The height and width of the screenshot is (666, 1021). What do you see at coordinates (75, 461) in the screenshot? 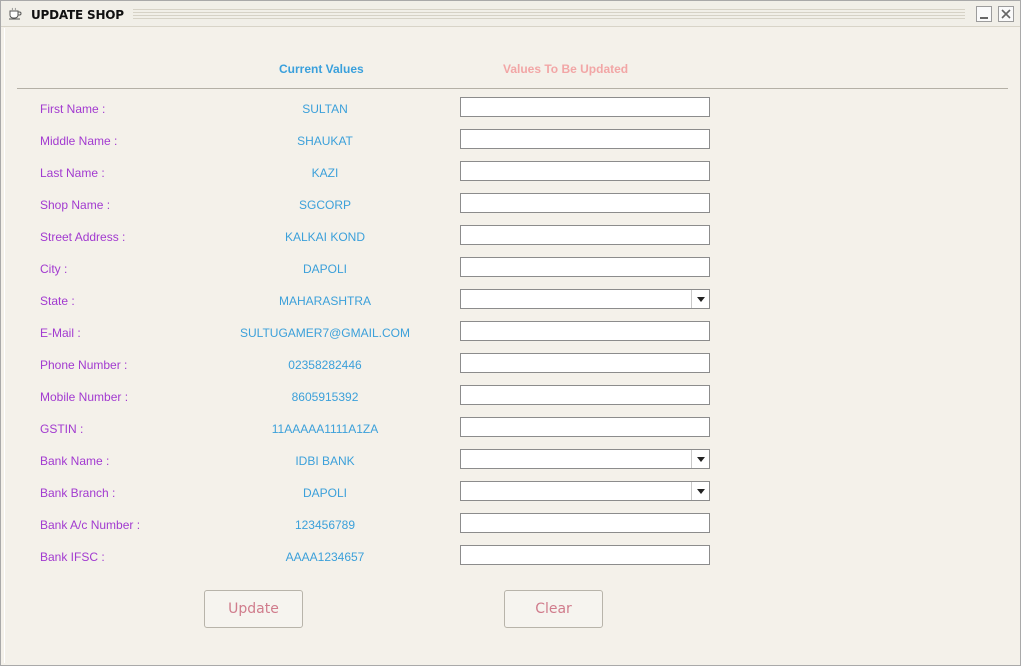
I see `bank-name-label: Bank Name :` at bounding box center [75, 461].